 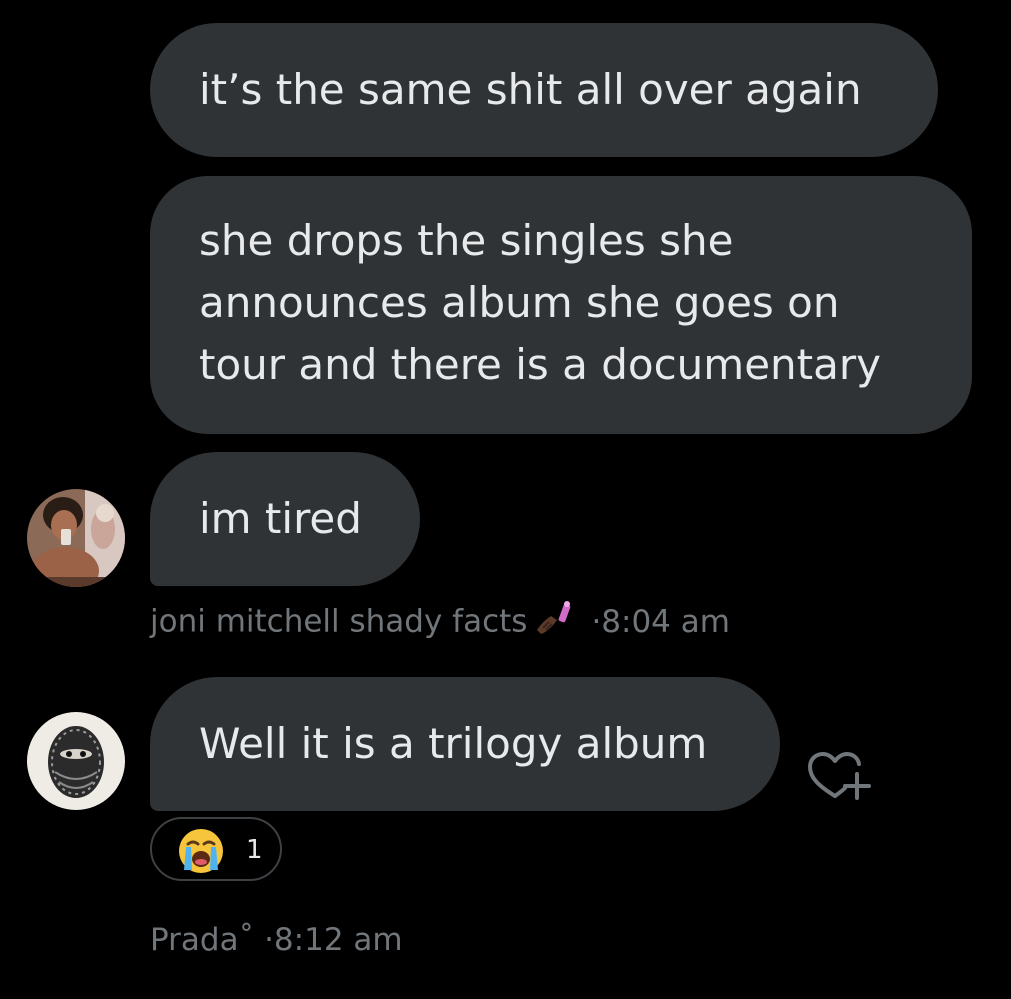 I want to click on heart-plus-icon, so click(x=839, y=776).